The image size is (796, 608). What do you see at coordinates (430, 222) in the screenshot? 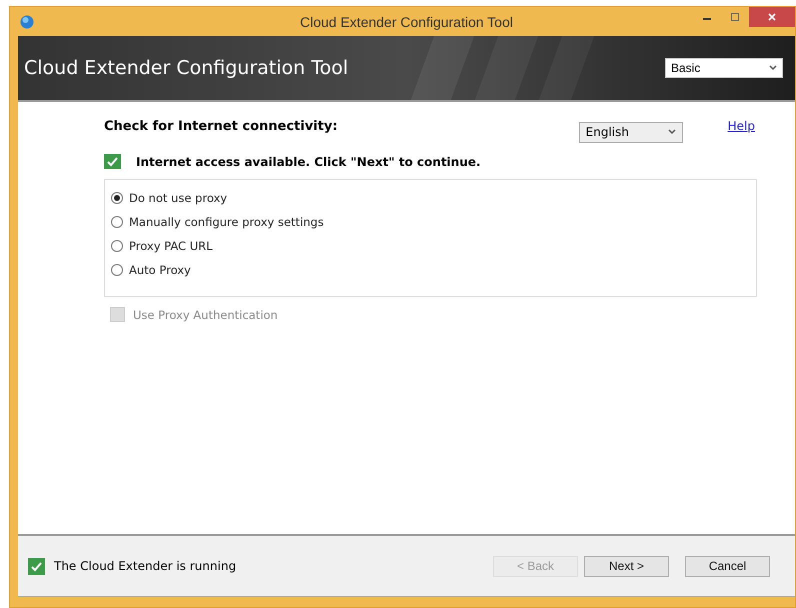
I see `radio-option: Manually configure proxy settings` at bounding box center [430, 222].